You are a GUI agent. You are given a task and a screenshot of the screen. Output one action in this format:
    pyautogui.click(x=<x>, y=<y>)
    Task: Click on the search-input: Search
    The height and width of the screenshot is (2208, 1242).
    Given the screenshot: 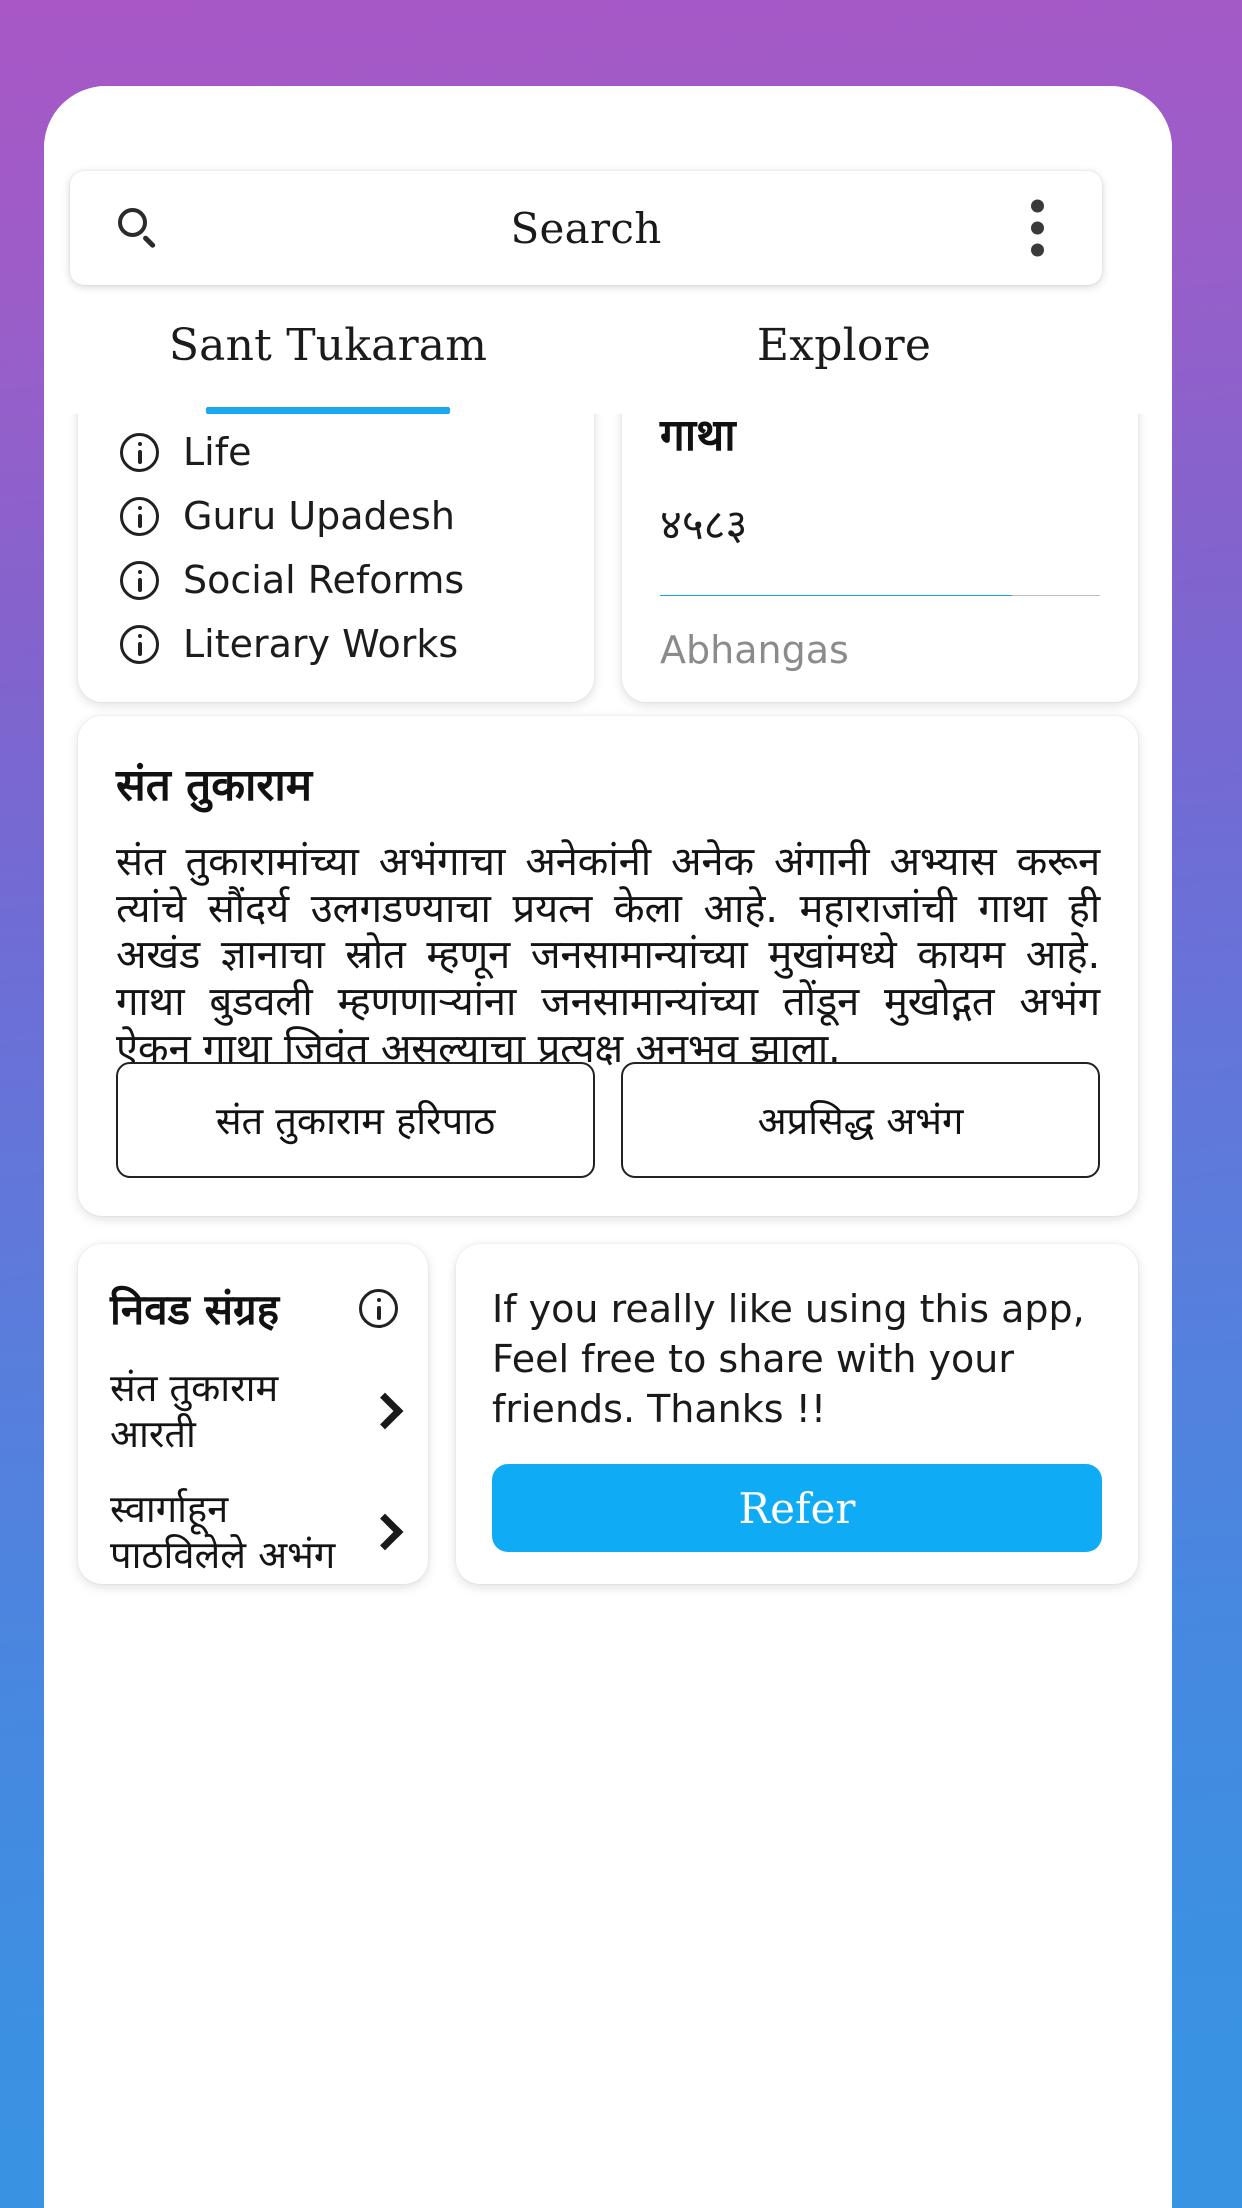 What is the action you would take?
    pyautogui.click(x=586, y=228)
    